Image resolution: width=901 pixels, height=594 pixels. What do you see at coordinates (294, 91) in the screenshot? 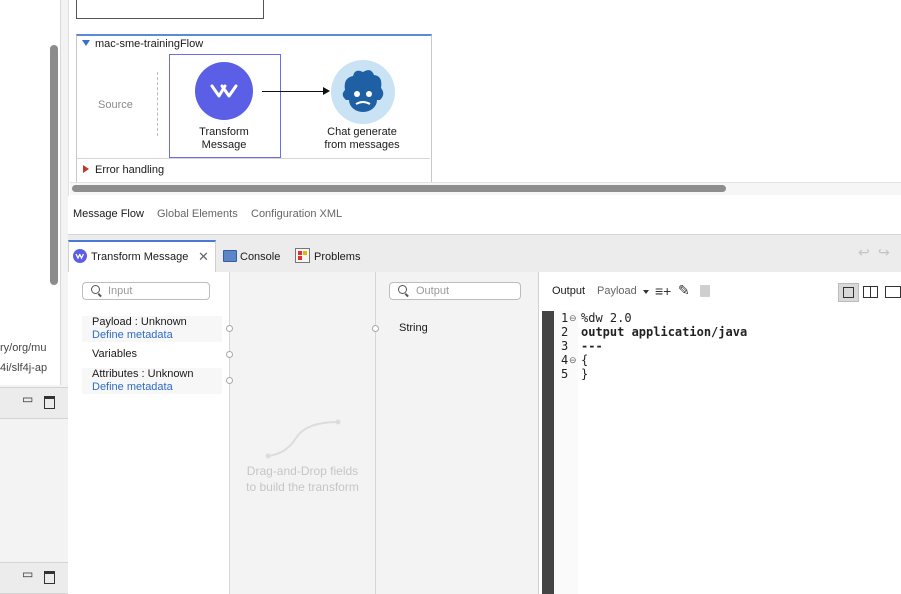
I see `flow-connector-line` at bounding box center [294, 91].